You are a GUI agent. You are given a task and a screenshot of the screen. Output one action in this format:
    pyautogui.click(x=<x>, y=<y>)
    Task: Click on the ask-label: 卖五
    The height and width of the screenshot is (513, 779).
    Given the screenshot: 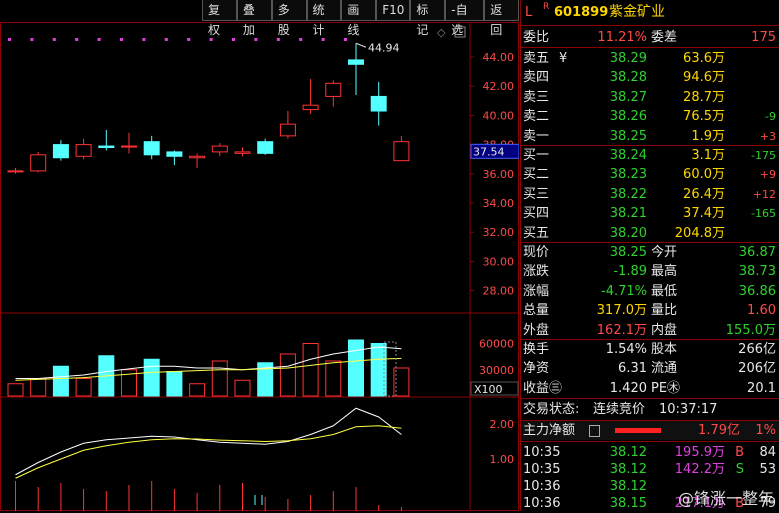 What is the action you would take?
    pyautogui.click(x=536, y=58)
    